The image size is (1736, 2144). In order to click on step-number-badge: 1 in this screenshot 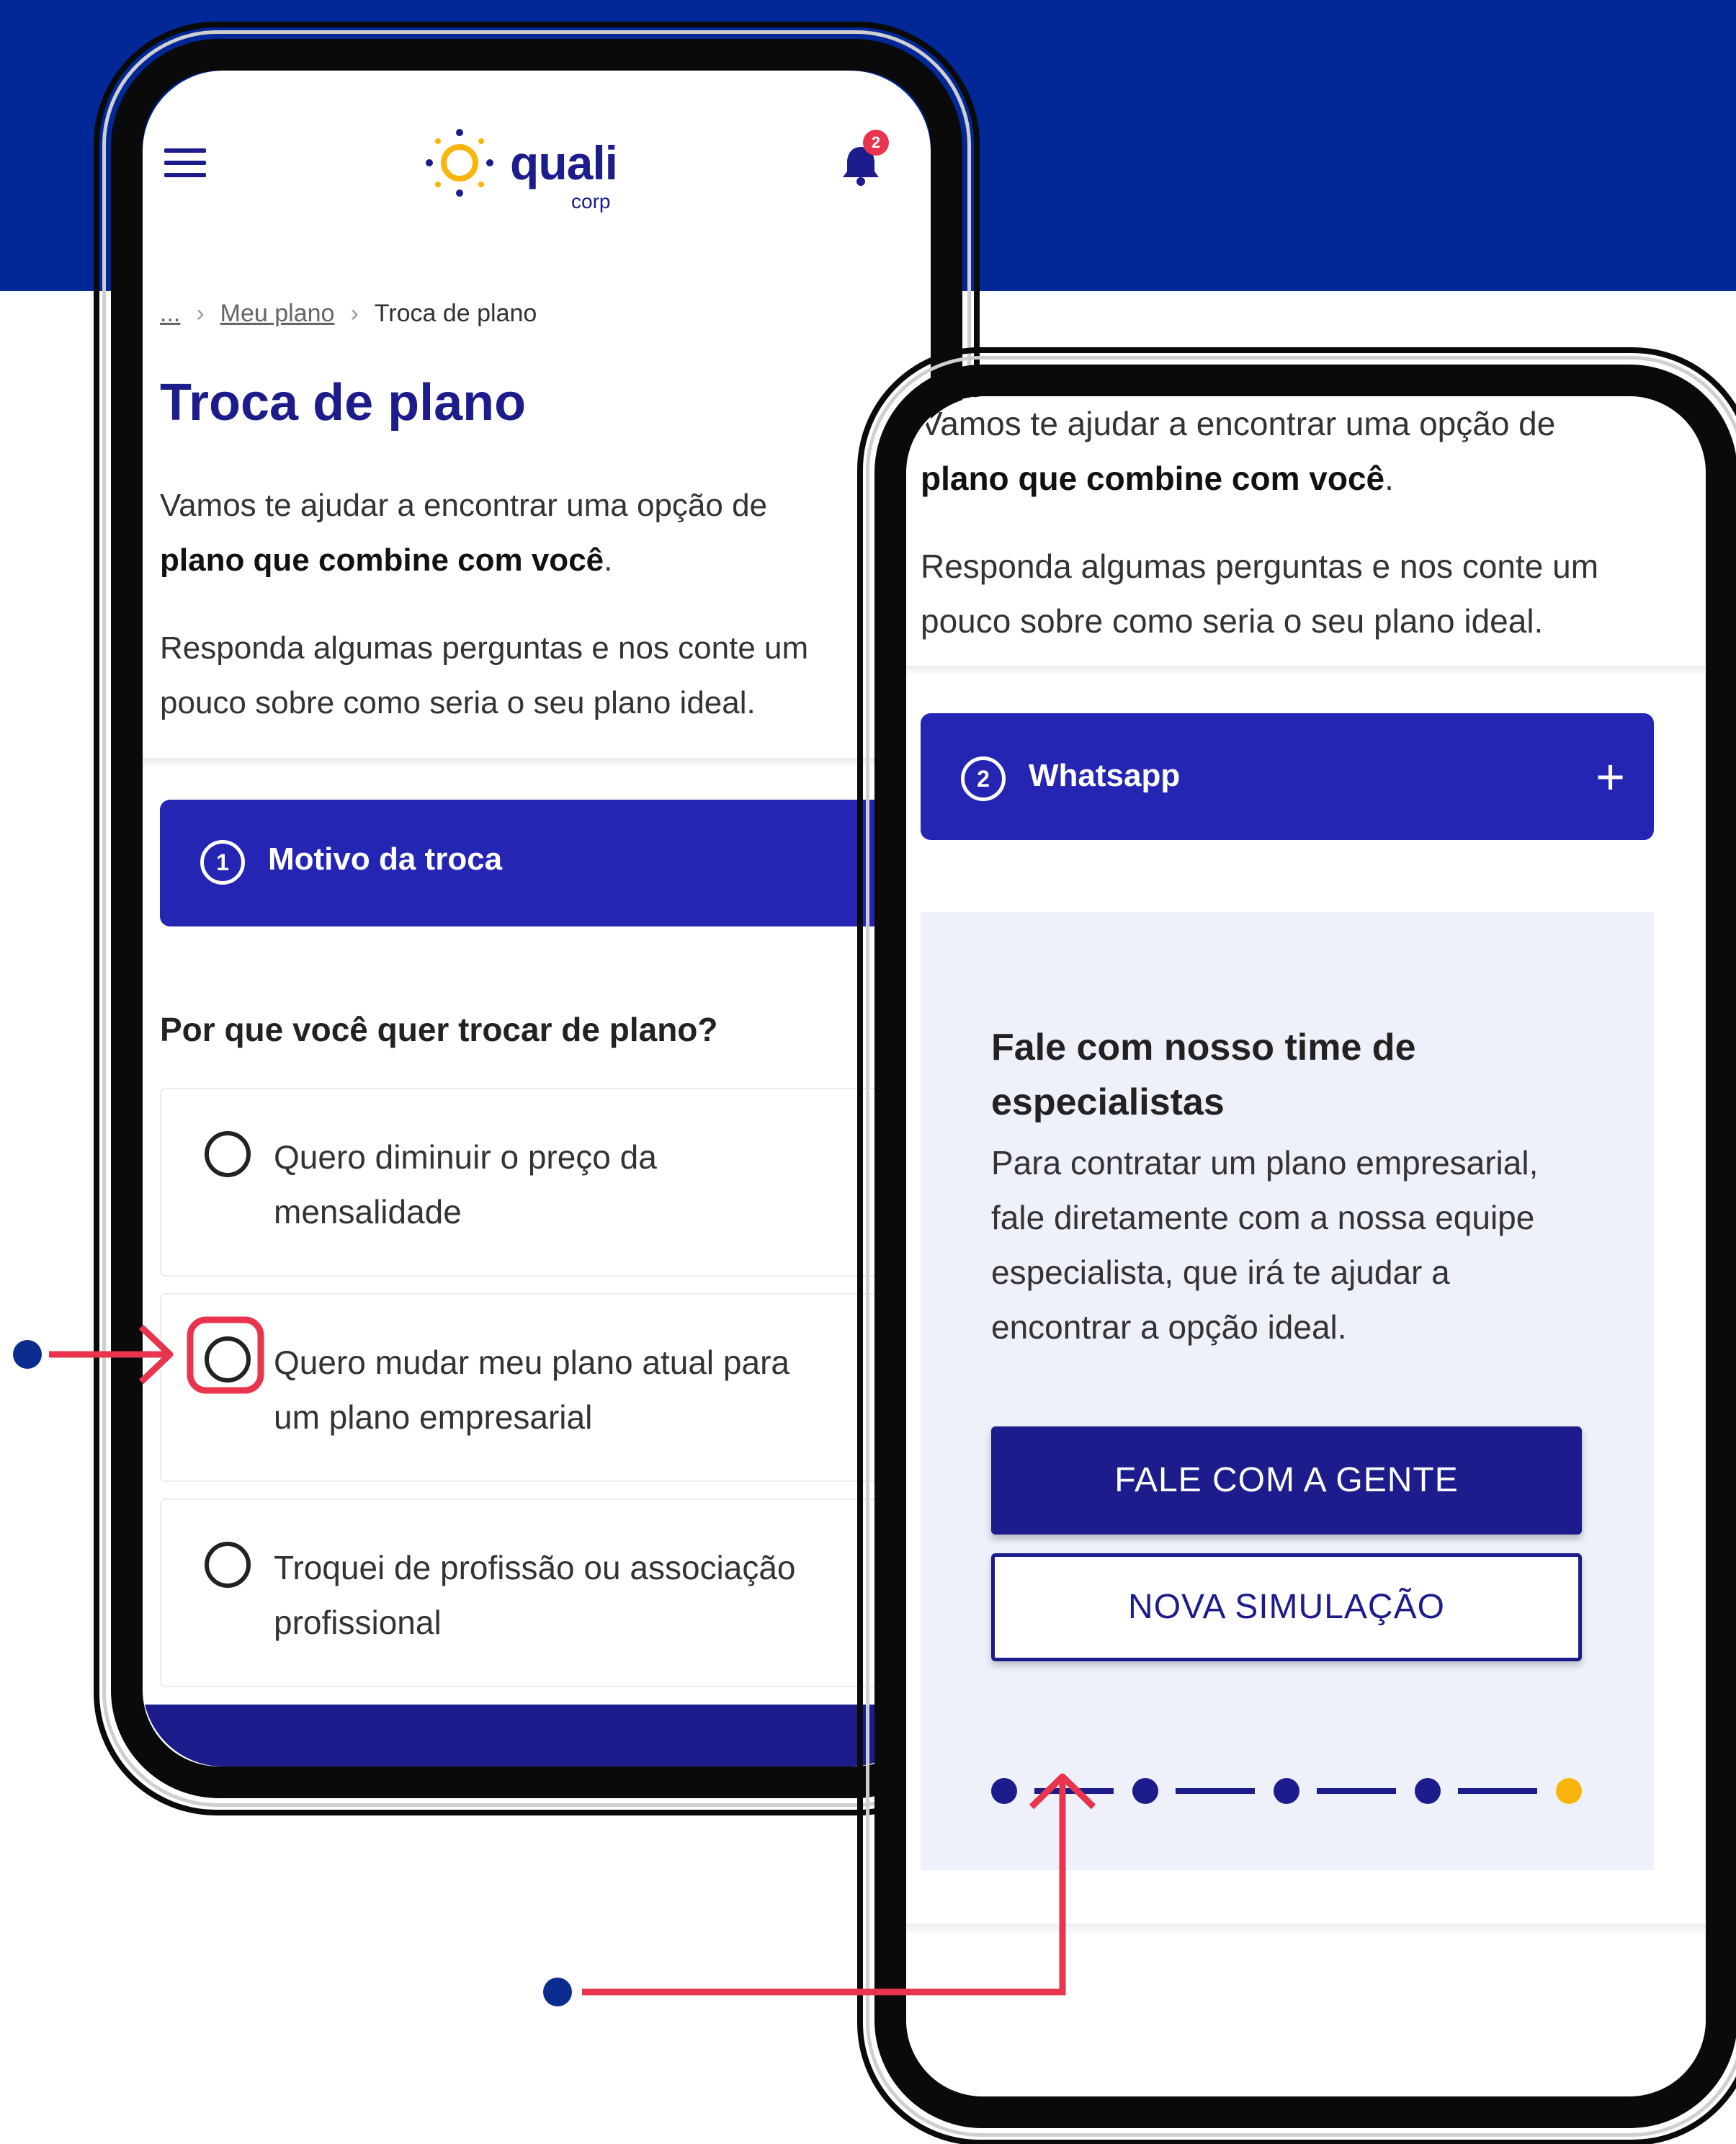, I will do `click(222, 863)`.